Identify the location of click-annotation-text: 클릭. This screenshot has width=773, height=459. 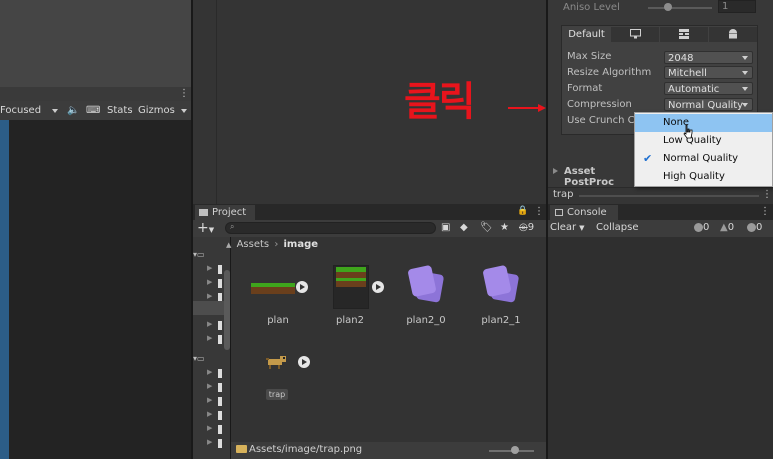
(440, 102).